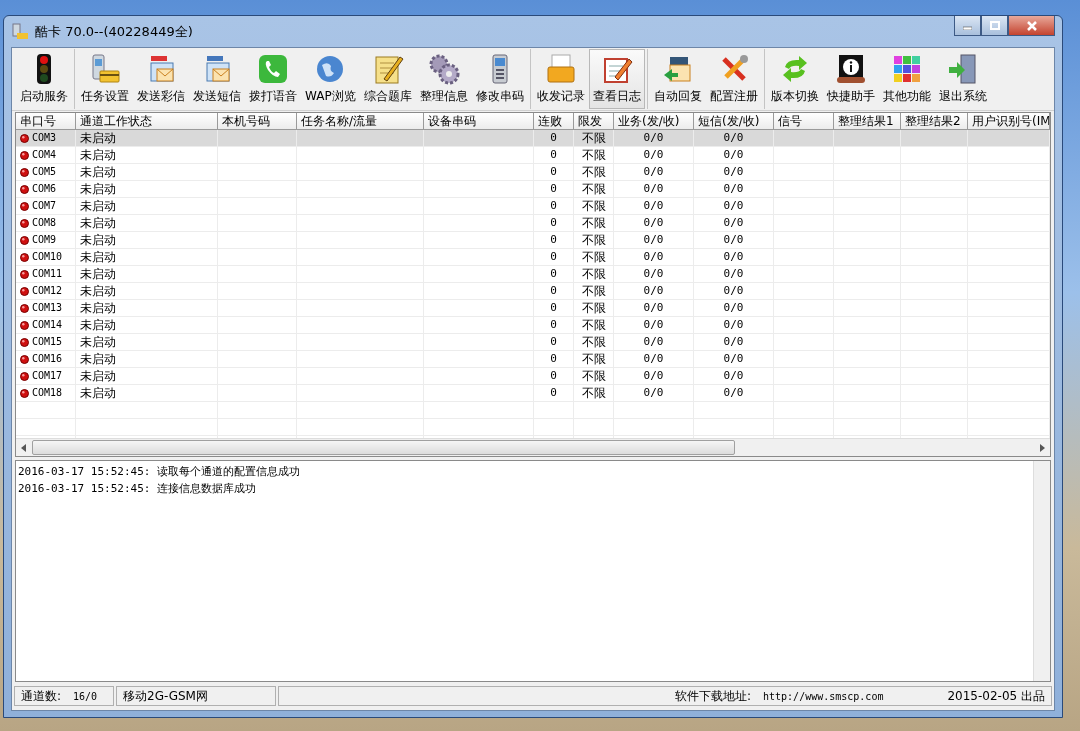 This screenshot has width=1080, height=731. I want to click on table-cell-text: COM17, so click(47, 376).